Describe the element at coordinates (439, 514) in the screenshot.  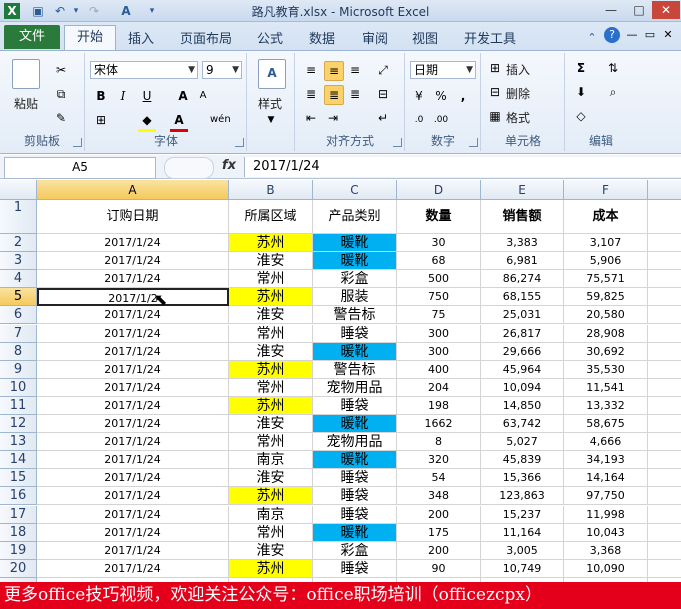
I see `table-cell: 200` at that location.